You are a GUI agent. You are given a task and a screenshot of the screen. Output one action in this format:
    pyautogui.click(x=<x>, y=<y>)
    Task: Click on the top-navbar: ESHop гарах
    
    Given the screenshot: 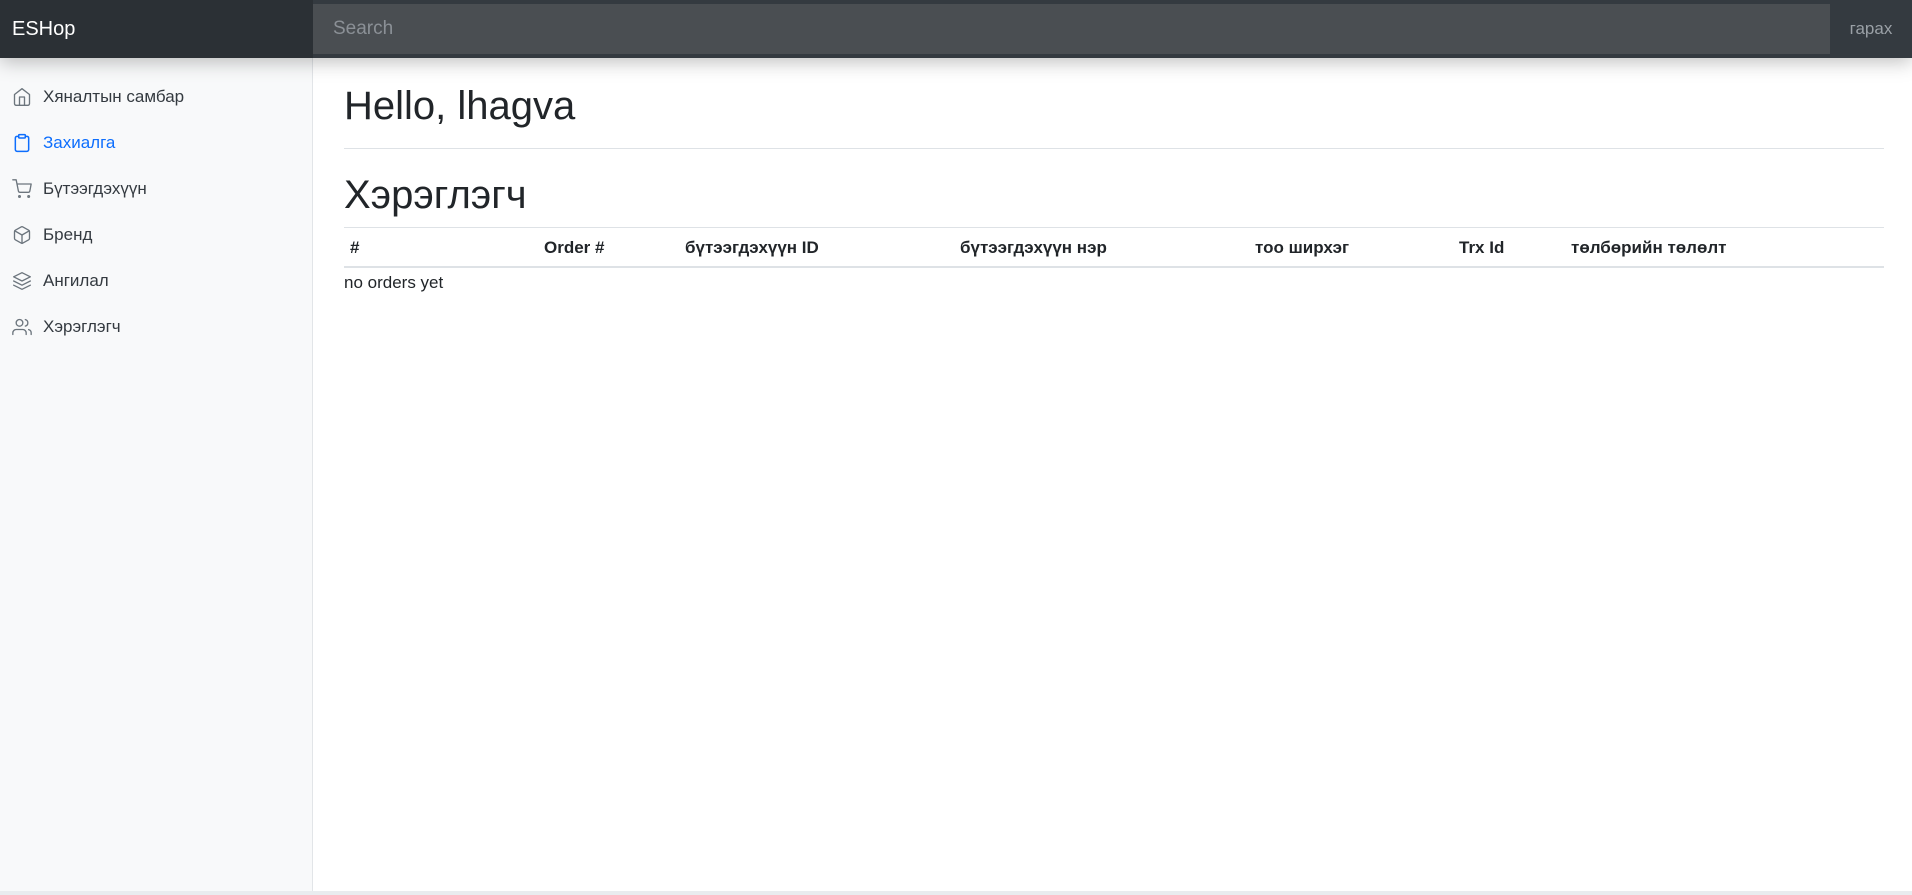 What is the action you would take?
    pyautogui.click(x=956, y=29)
    